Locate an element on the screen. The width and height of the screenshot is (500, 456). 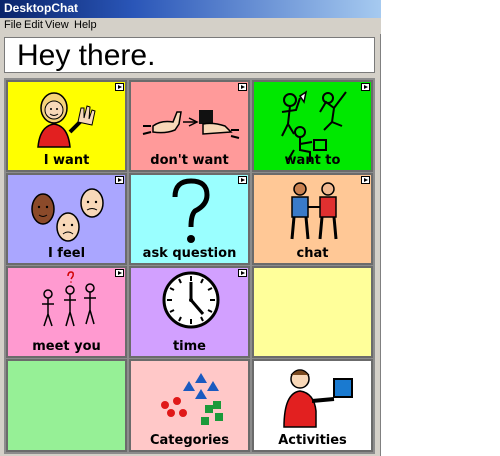
cell-activities: Activities is located at coordinates (312, 405).